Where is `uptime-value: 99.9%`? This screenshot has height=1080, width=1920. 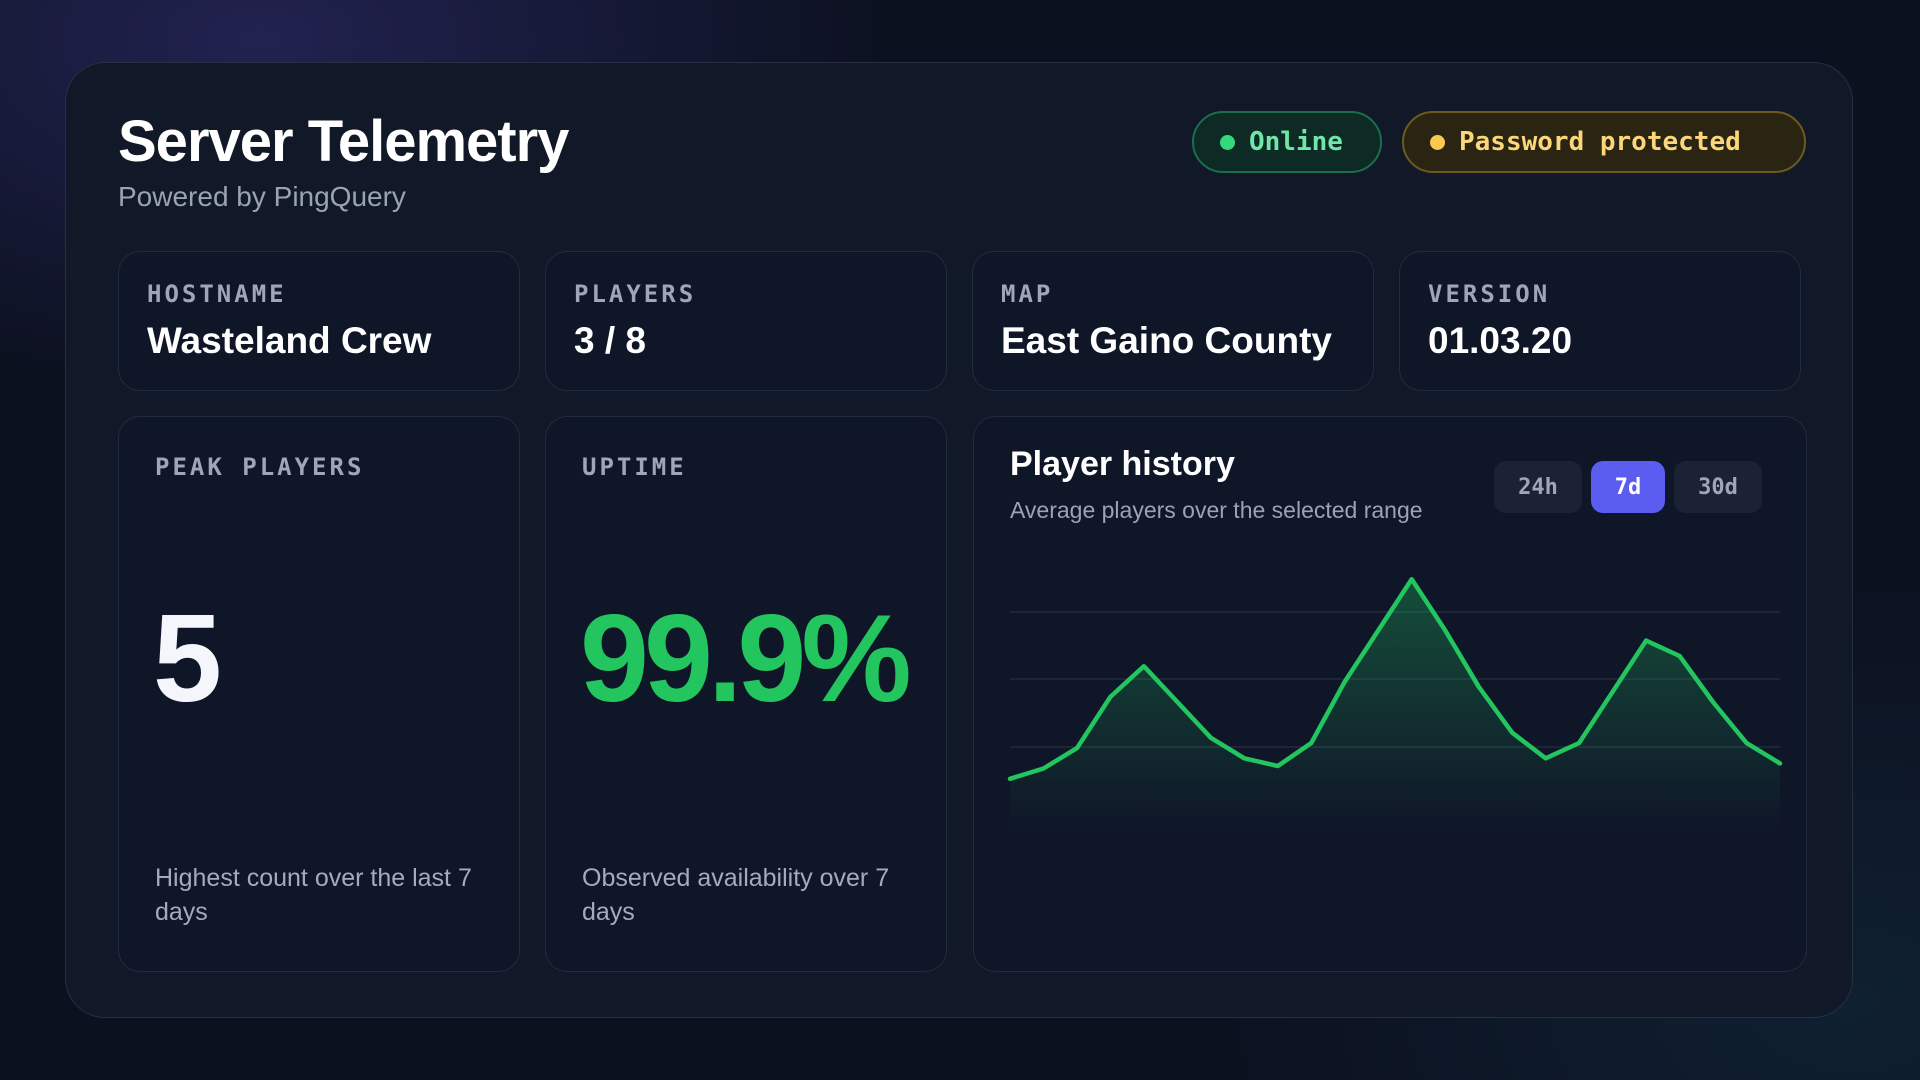
uptime-value: 99.9% is located at coordinates (746, 659).